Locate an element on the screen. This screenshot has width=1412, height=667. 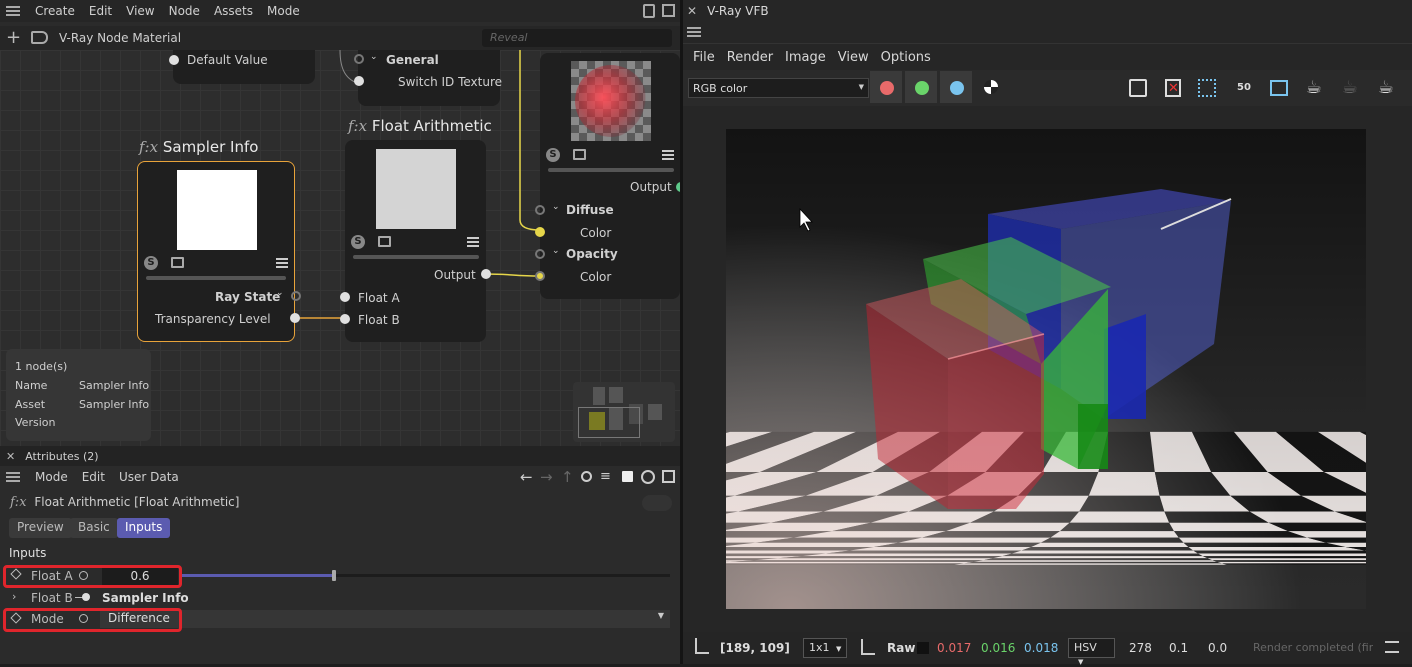
menu-edit: Edit is located at coordinates (100, 11).